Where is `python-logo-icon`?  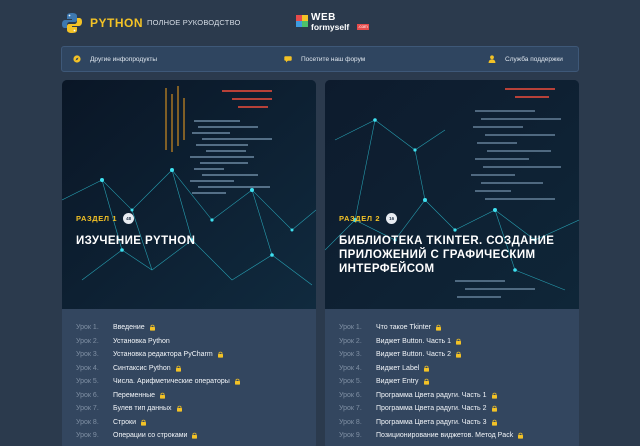 python-logo-icon is located at coordinates (72, 23).